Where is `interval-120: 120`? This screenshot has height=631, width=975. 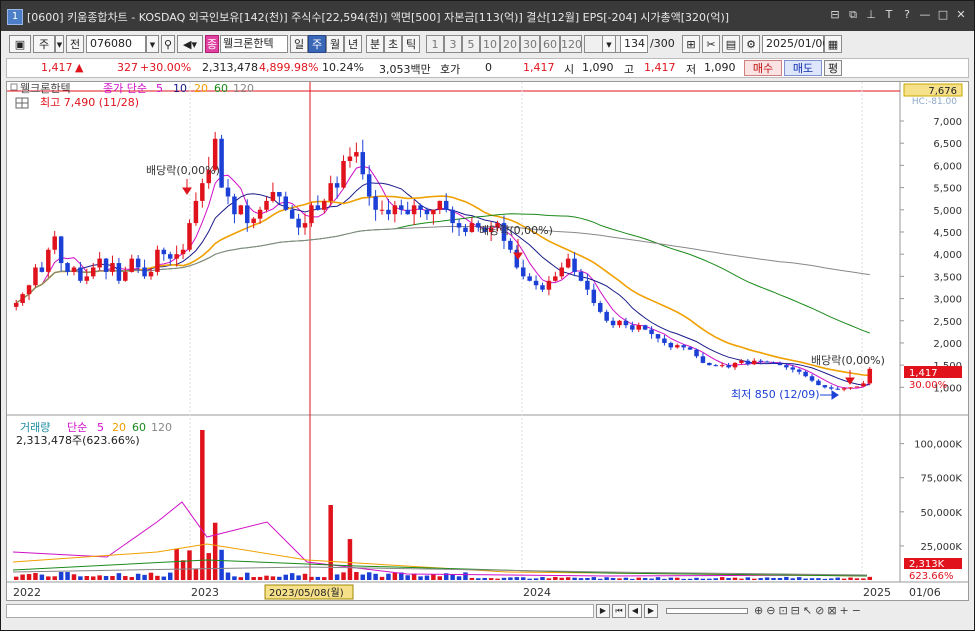
interval-120: 120 is located at coordinates (571, 44).